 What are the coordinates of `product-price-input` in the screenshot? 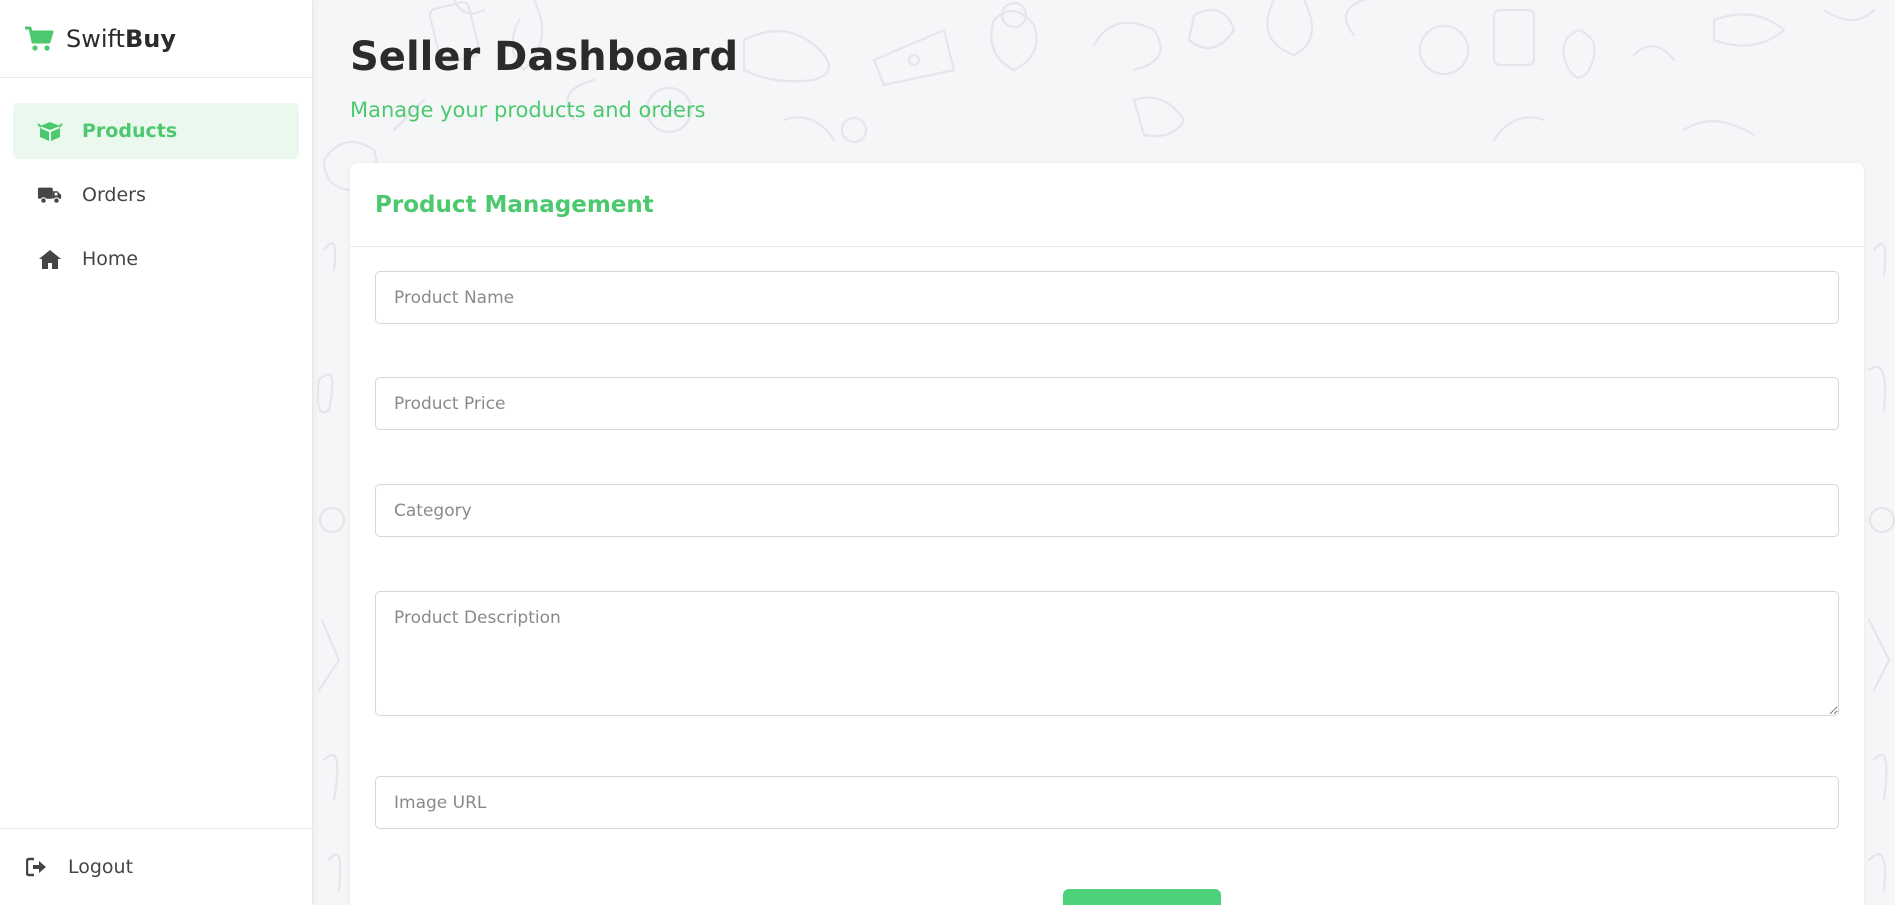 It's located at (1107, 403).